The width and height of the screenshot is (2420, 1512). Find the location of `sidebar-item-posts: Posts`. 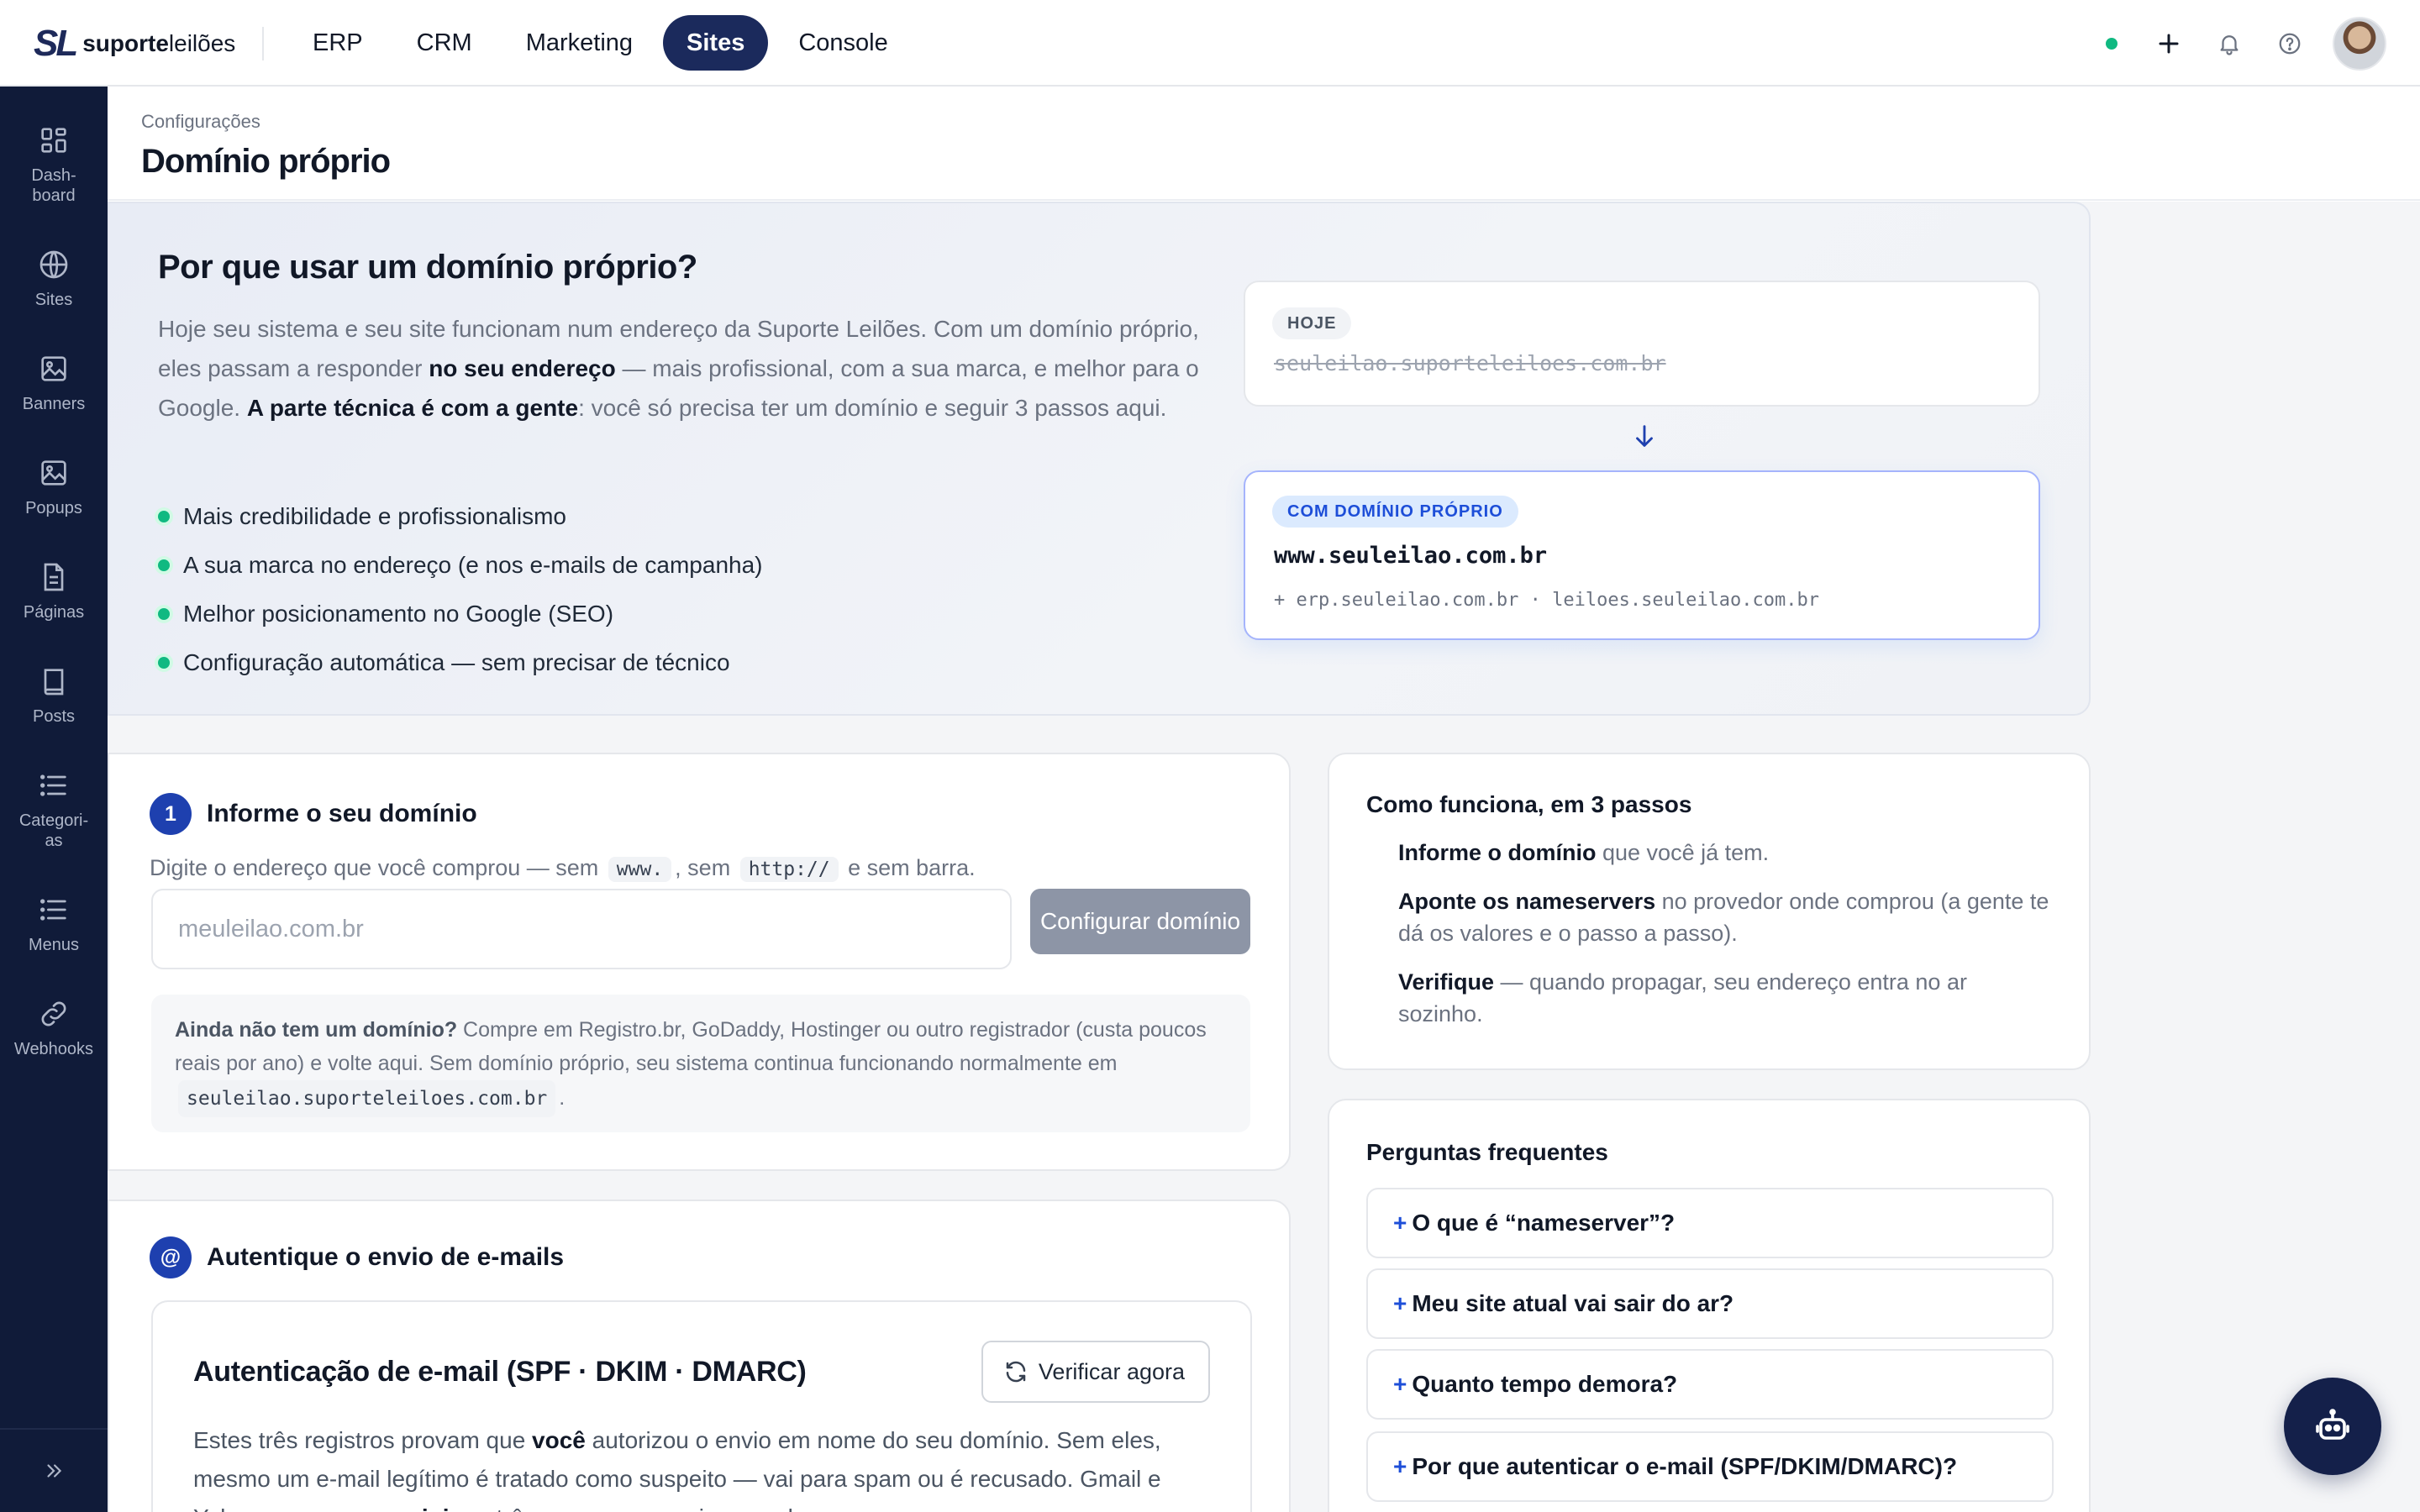

sidebar-item-posts: Posts is located at coordinates (54, 695).